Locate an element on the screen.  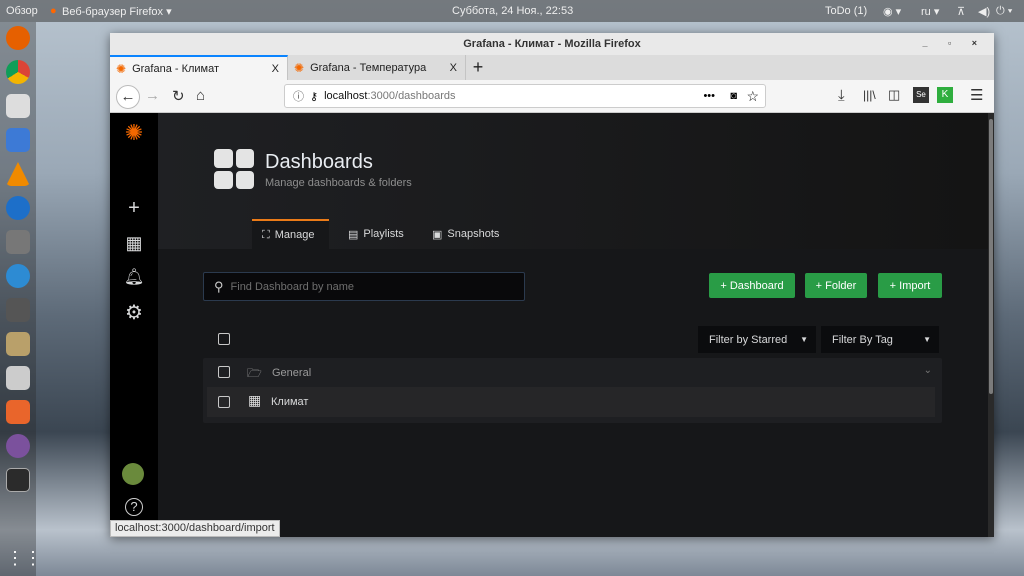
apps-grid-icon: ⋮⋮ is located at coordinates (24, 558).